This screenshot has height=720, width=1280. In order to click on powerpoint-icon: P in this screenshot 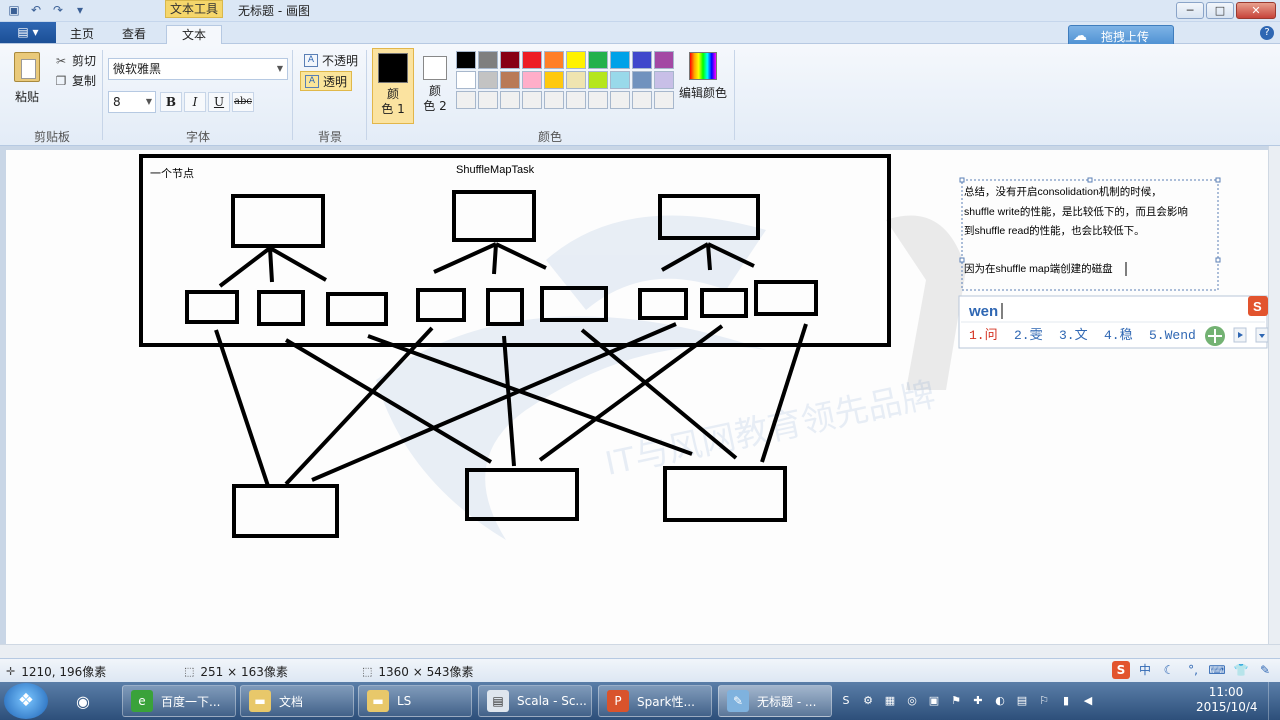, I will do `click(618, 701)`.